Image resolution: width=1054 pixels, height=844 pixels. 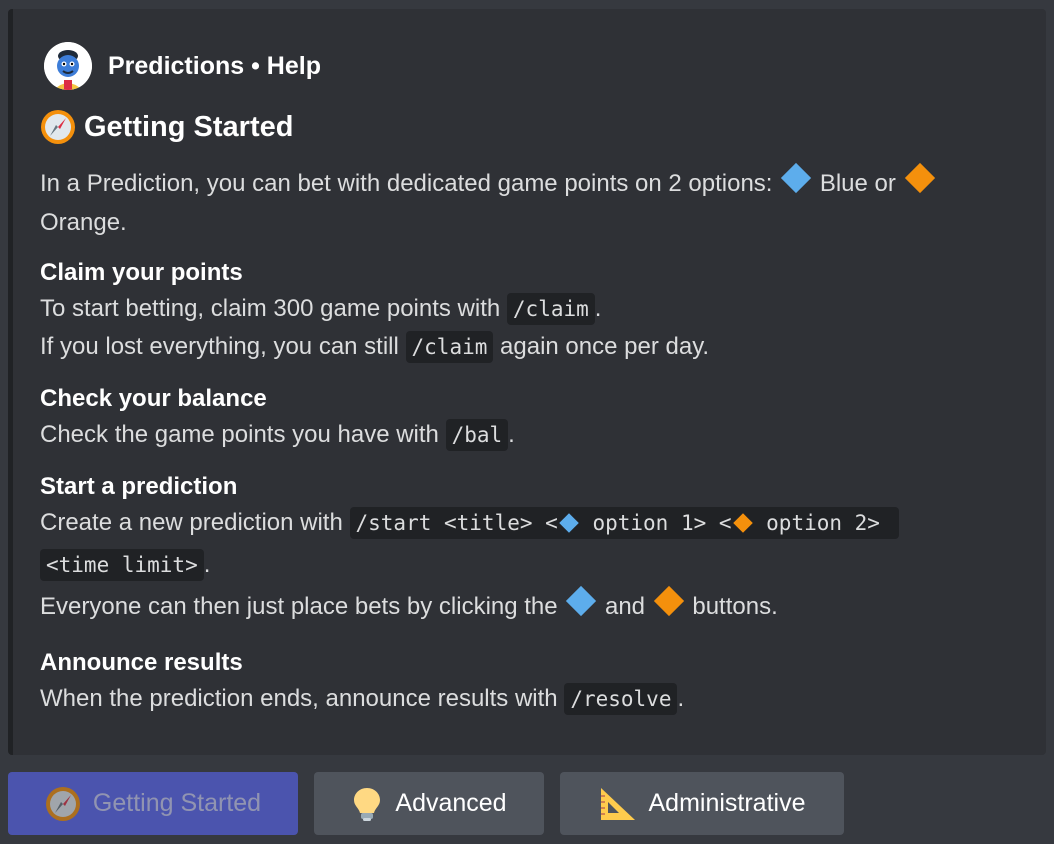 I want to click on command-code: /bal, so click(x=477, y=435).